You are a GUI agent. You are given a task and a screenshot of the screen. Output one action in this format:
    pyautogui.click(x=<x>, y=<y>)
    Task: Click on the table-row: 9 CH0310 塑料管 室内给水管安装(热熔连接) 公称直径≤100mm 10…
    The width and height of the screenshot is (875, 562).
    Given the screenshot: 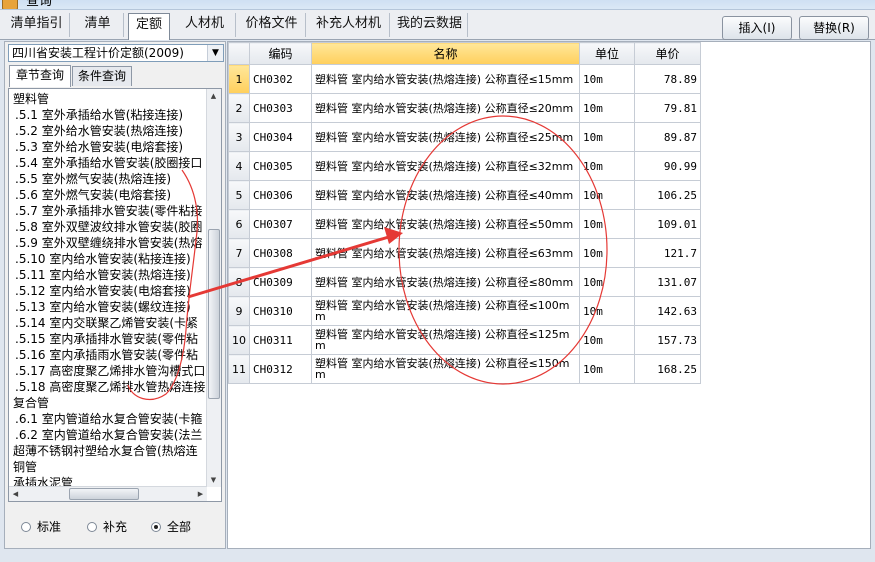 What is the action you would take?
    pyautogui.click(x=464, y=311)
    